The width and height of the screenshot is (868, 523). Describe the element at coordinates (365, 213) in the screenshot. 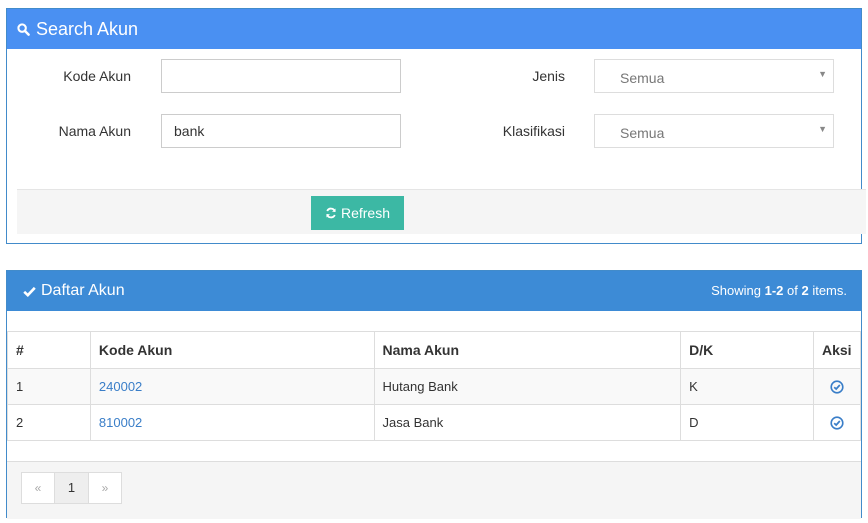

I see `refresh-button-label: Refresh` at that location.